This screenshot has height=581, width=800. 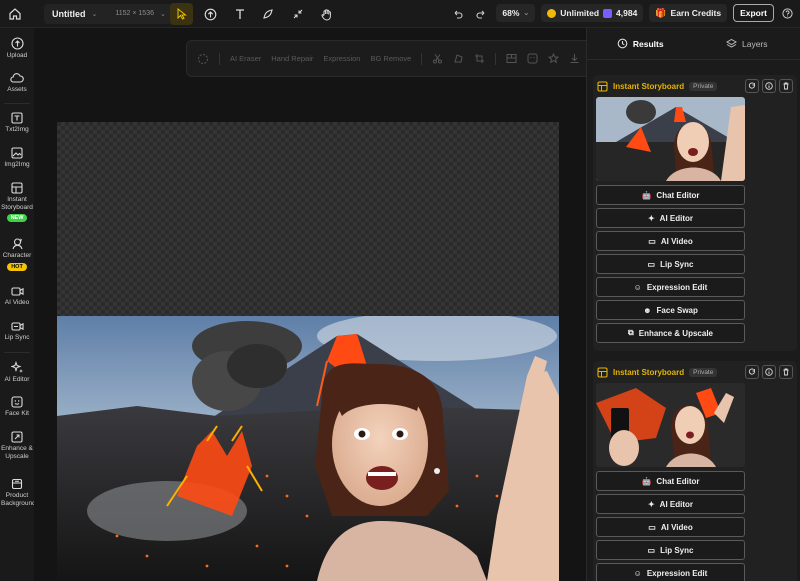 What do you see at coordinates (646, 195) in the screenshot?
I see `chat-bot-icon: 🤖` at bounding box center [646, 195].